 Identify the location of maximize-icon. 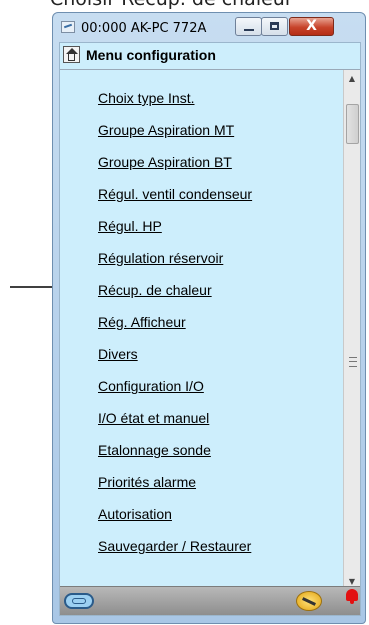
(274, 26).